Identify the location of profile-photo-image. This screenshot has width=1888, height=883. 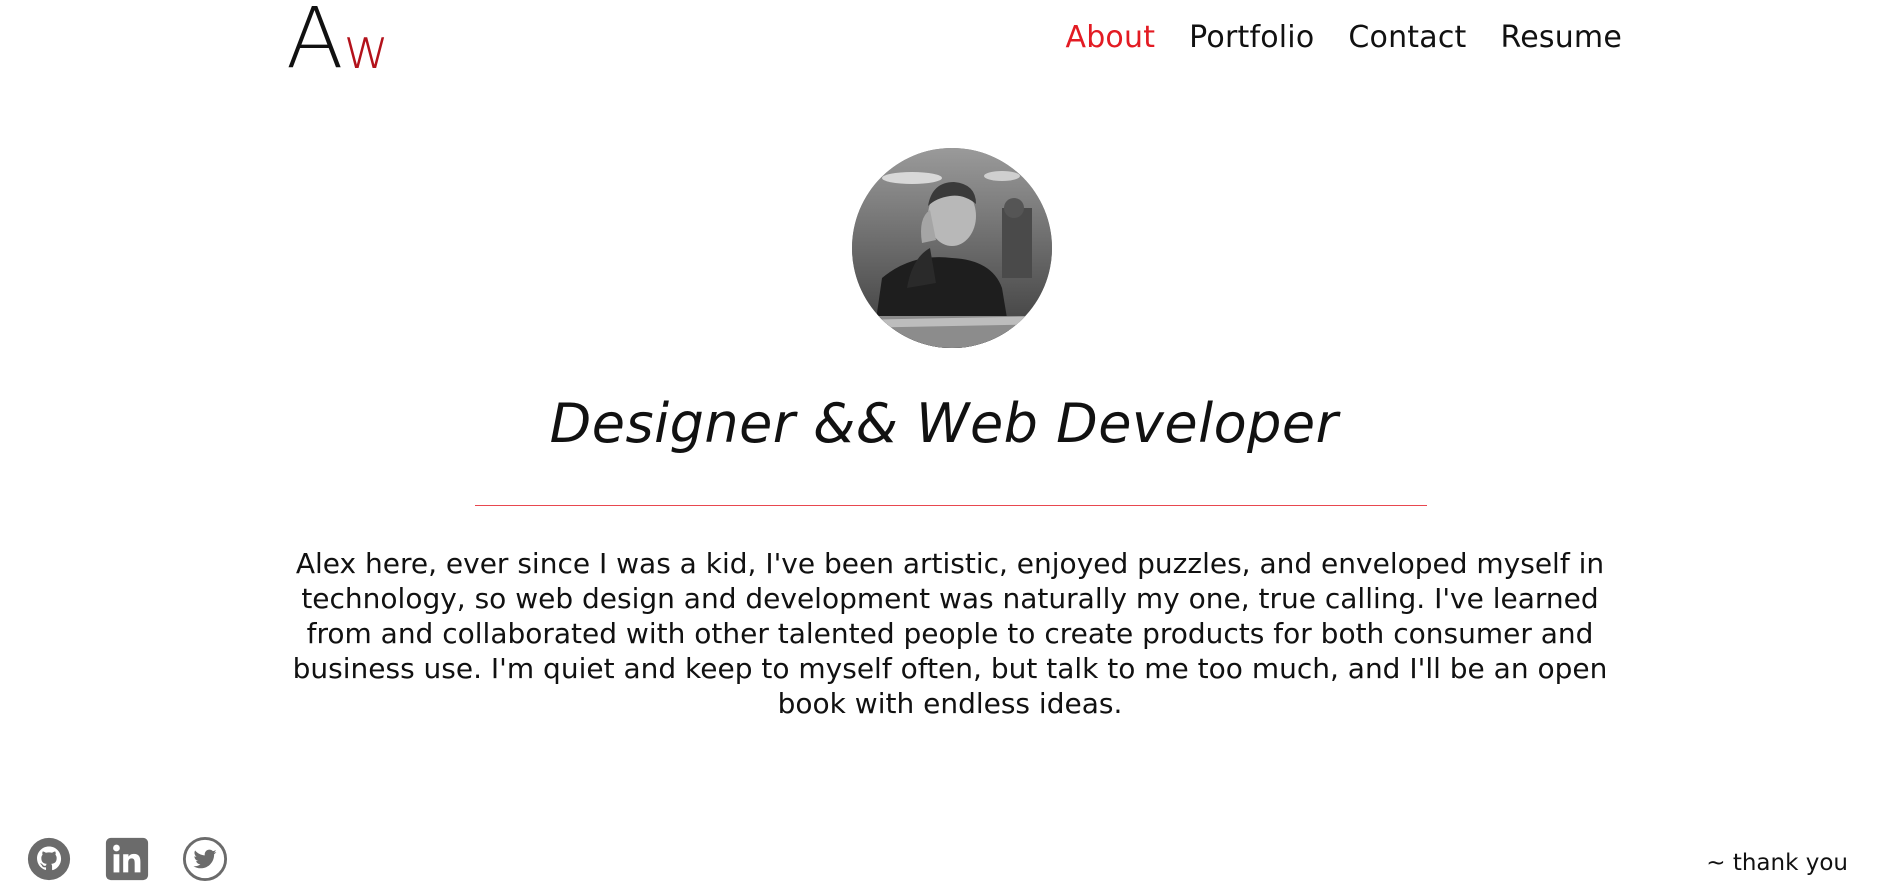
(952, 248).